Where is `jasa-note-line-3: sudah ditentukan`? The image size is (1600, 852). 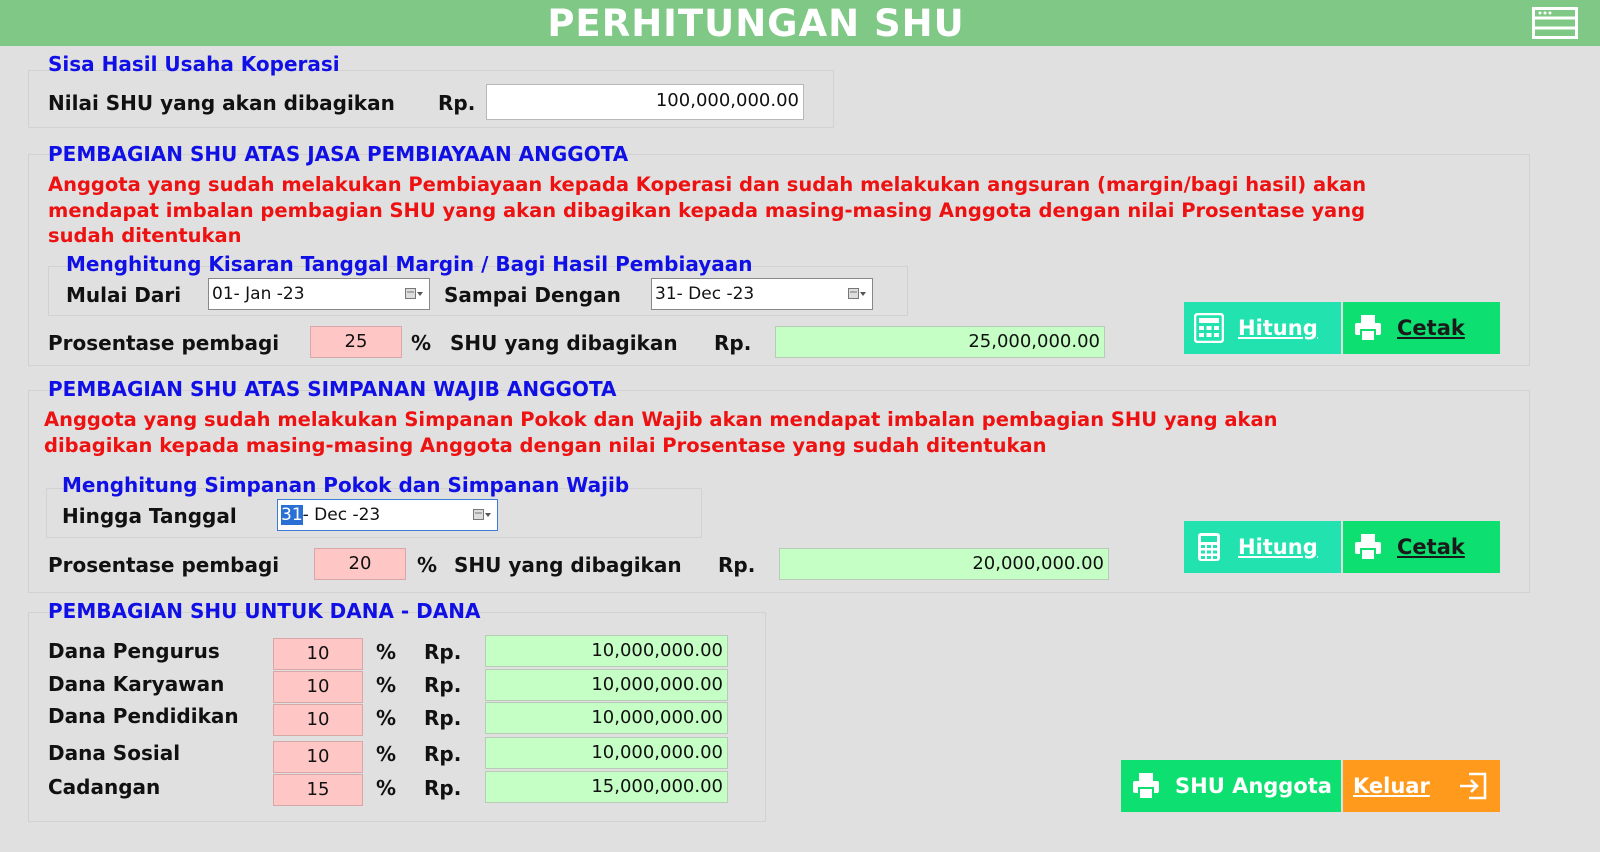 jasa-note-line-3: sudah ditentukan is located at coordinates (145, 235).